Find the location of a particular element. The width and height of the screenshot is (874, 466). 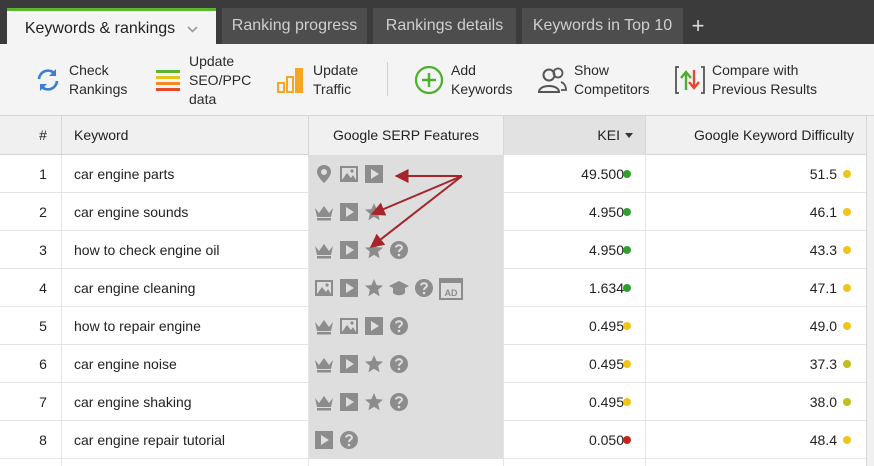

kei-value: 4.950 is located at coordinates (606, 212).